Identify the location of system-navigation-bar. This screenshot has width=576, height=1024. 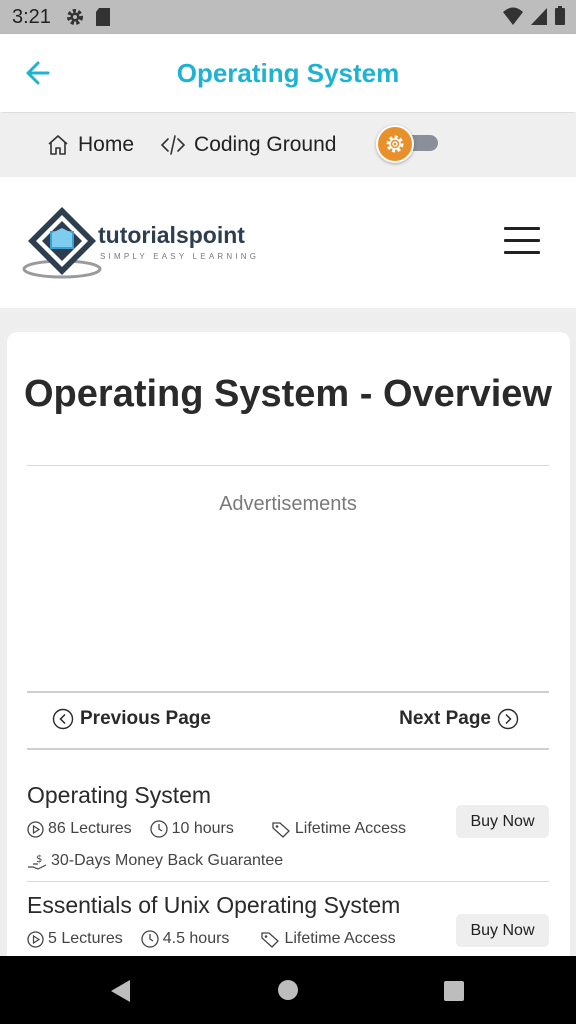
(288, 990).